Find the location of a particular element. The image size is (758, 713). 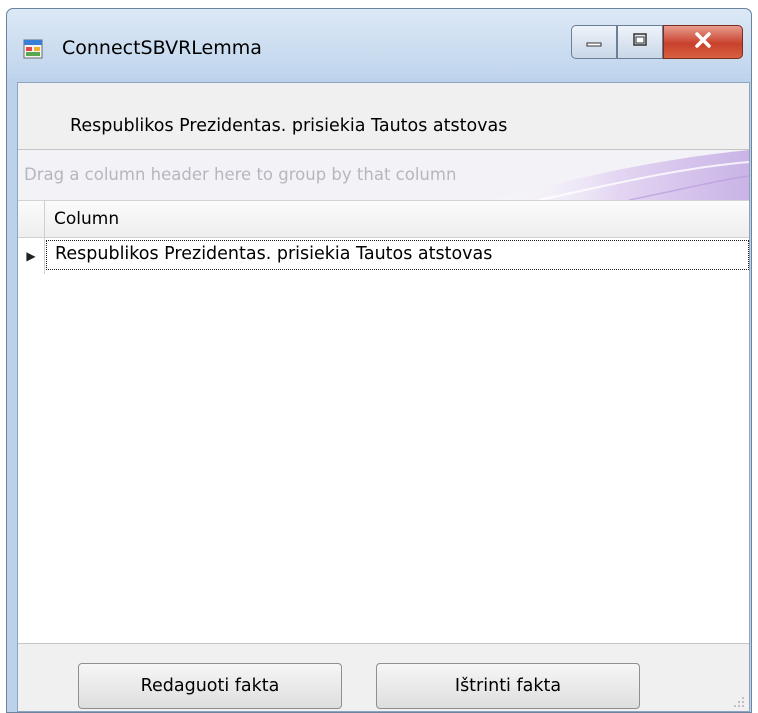

close-button is located at coordinates (703, 42).